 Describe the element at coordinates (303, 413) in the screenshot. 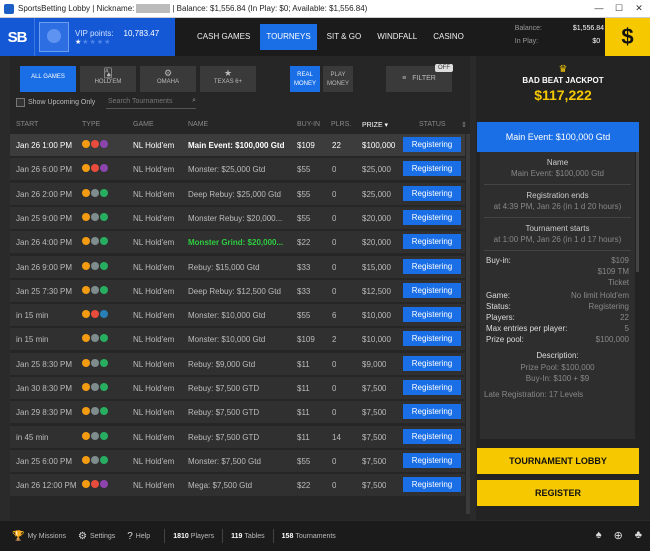

I see `row-buyin: $11` at that location.